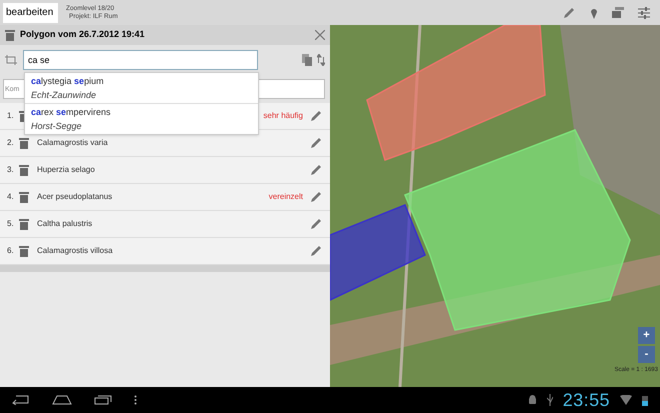 The image size is (660, 413). Describe the element at coordinates (66, 170) in the screenshot. I see `species-name: Huperzia selago` at that location.